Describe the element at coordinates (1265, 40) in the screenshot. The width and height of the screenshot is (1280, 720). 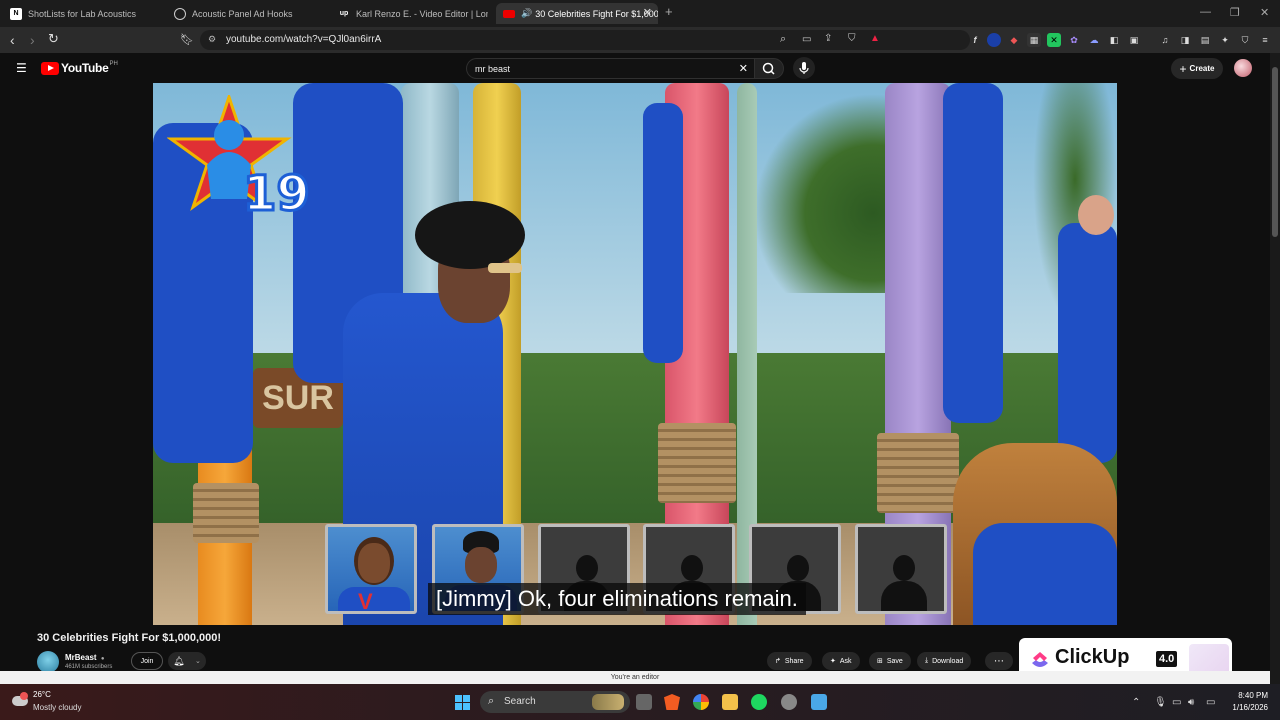
I see `menu-icon: ≡` at that location.